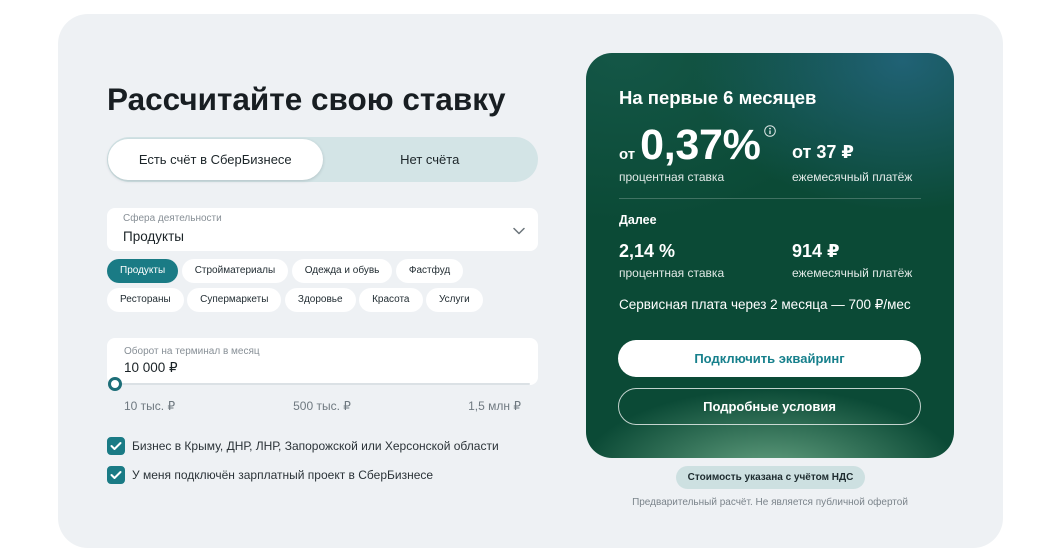 This screenshot has height=556, width=1061. Describe the element at coordinates (391, 300) in the screenshot. I see `chip-beauty: Красота` at that location.